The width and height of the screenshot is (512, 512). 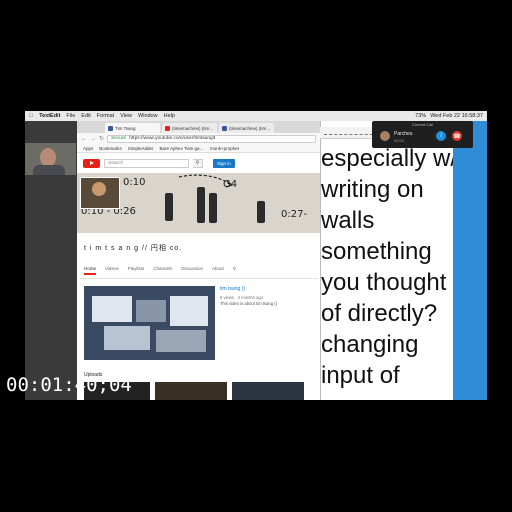 I want to click on featured-video-thumbnail, so click(x=149, y=323).